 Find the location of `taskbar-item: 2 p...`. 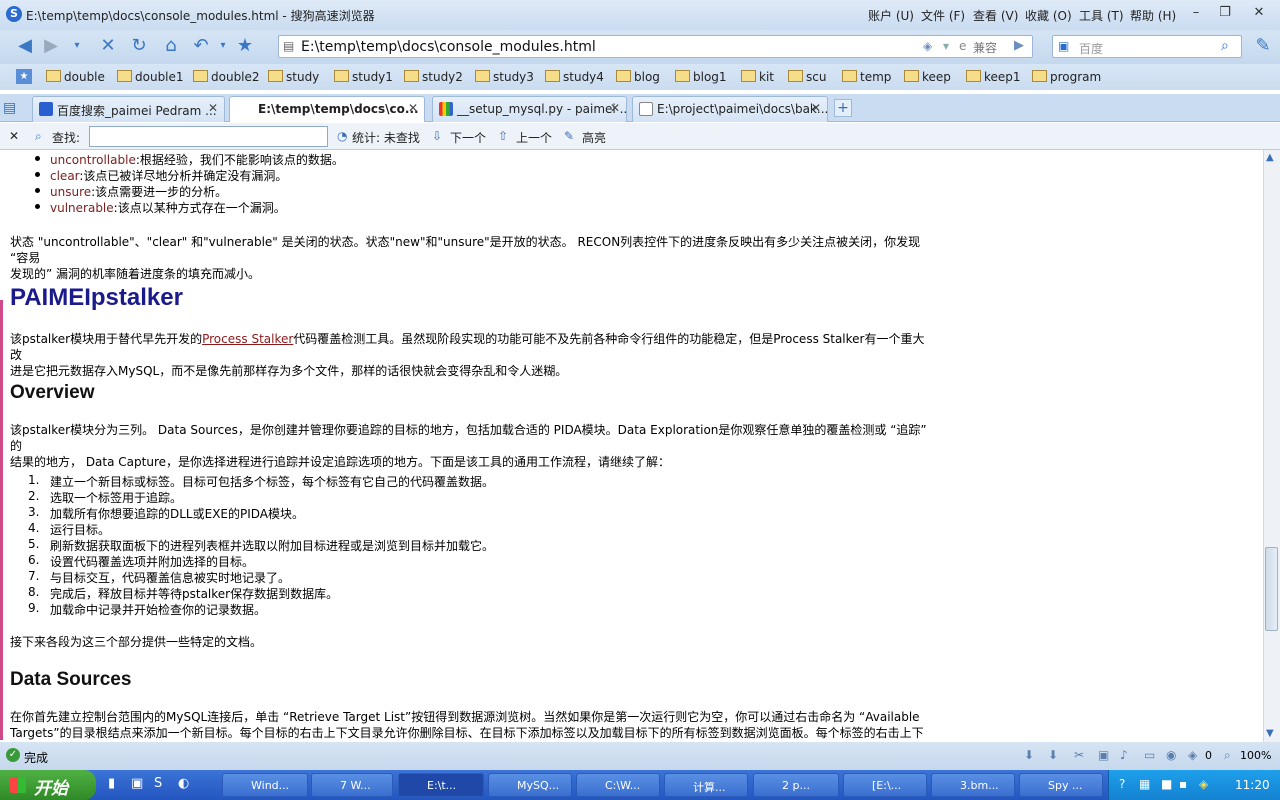

taskbar-item: 2 p... is located at coordinates (796, 785).